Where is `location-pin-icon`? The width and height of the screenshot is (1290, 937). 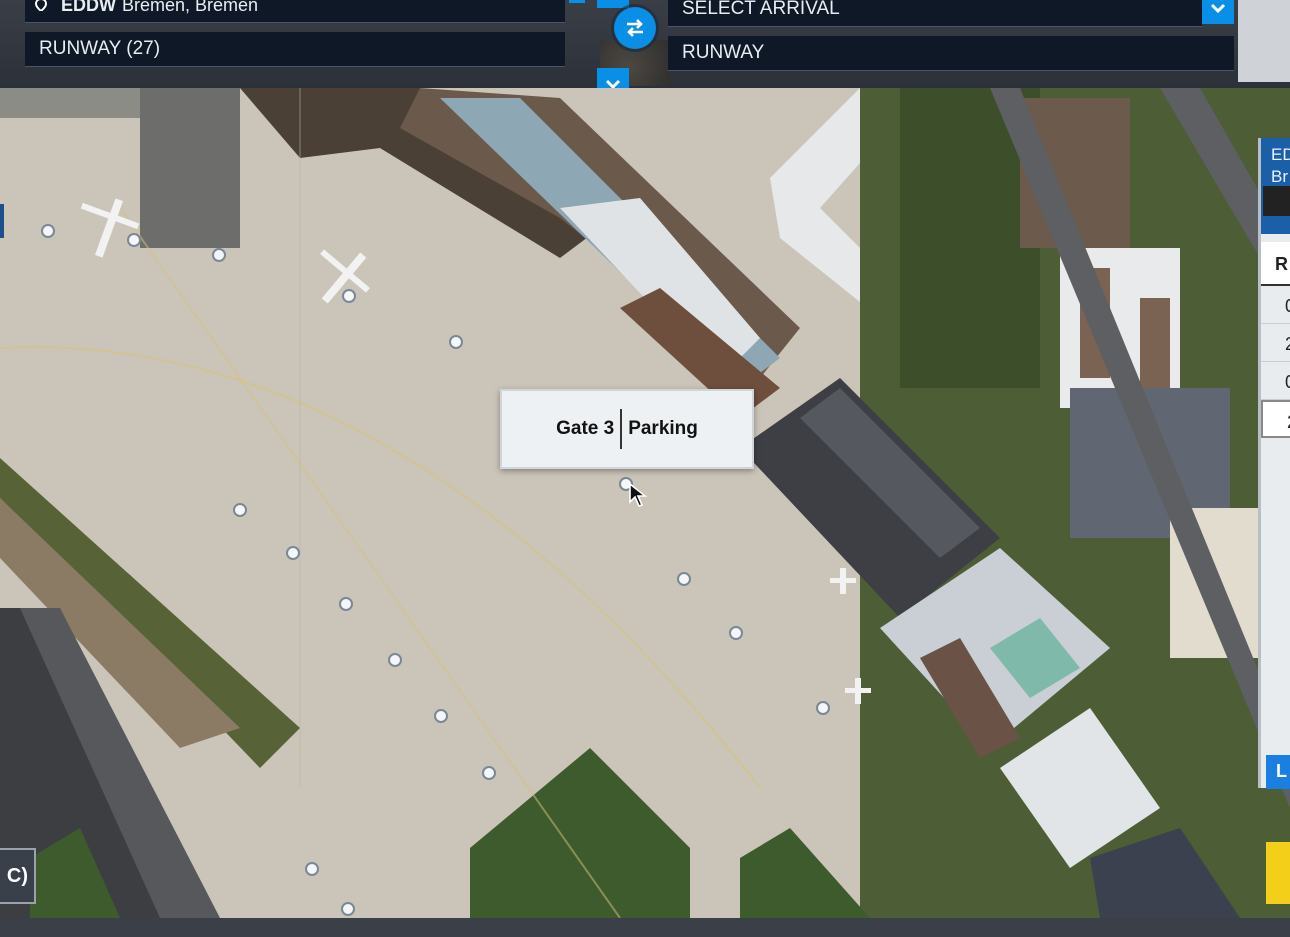
location-pin-icon is located at coordinates (41, 5).